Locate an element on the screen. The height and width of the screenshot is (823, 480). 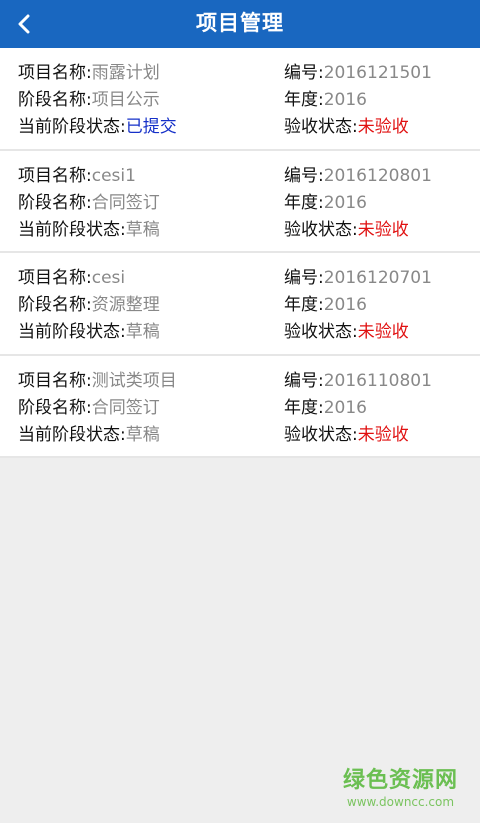
project-row-stage: 阶段名称:项目公示 年度:2016 is located at coordinates (244, 100).